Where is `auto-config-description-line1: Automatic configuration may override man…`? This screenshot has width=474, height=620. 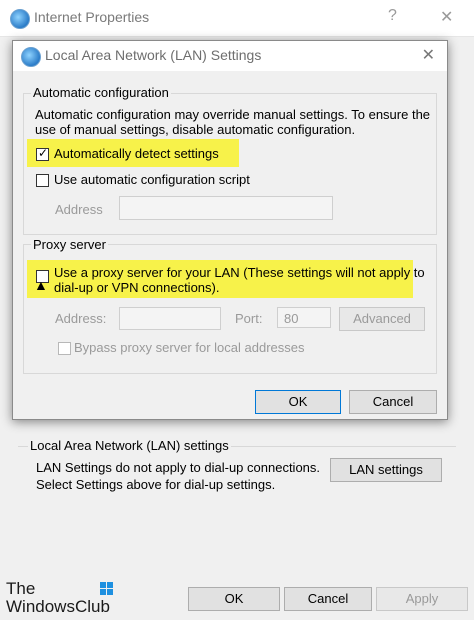
auto-config-description-line1: Automatic configuration may override man… is located at coordinates (233, 114).